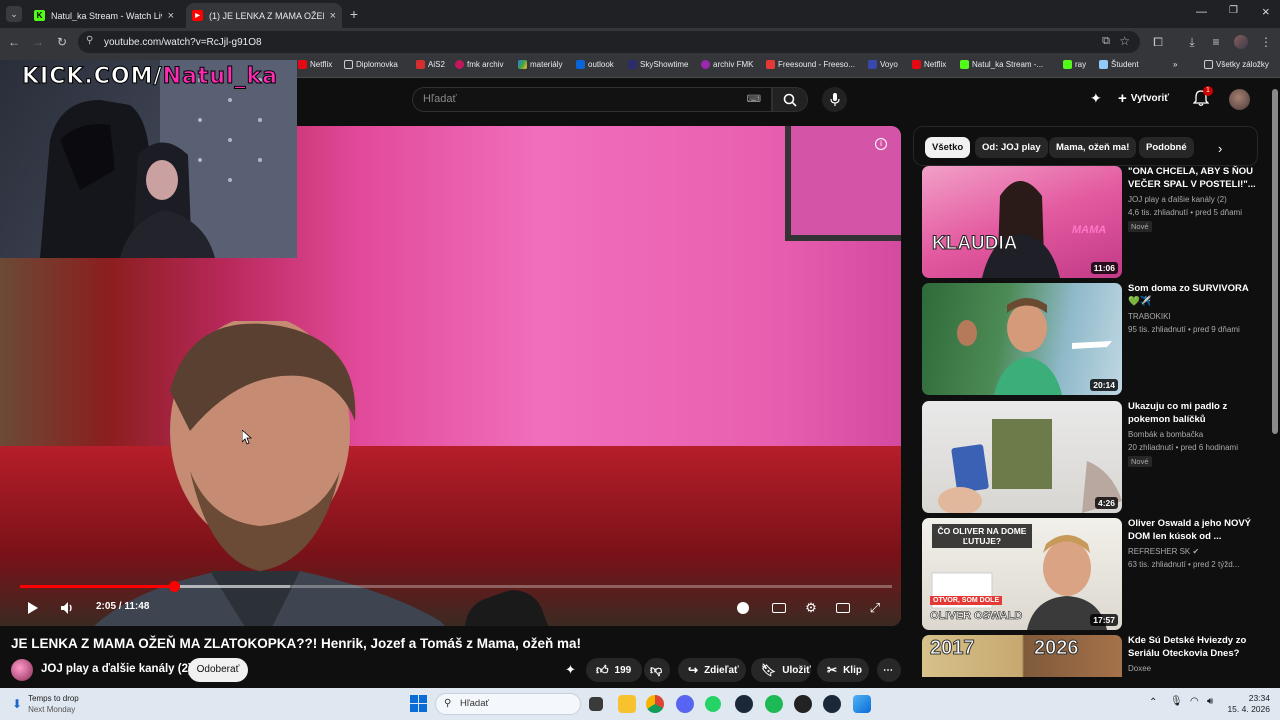 The height and width of the screenshot is (720, 1280). What do you see at coordinates (803, 704) in the screenshot?
I see `epic-games-icon` at bounding box center [803, 704].